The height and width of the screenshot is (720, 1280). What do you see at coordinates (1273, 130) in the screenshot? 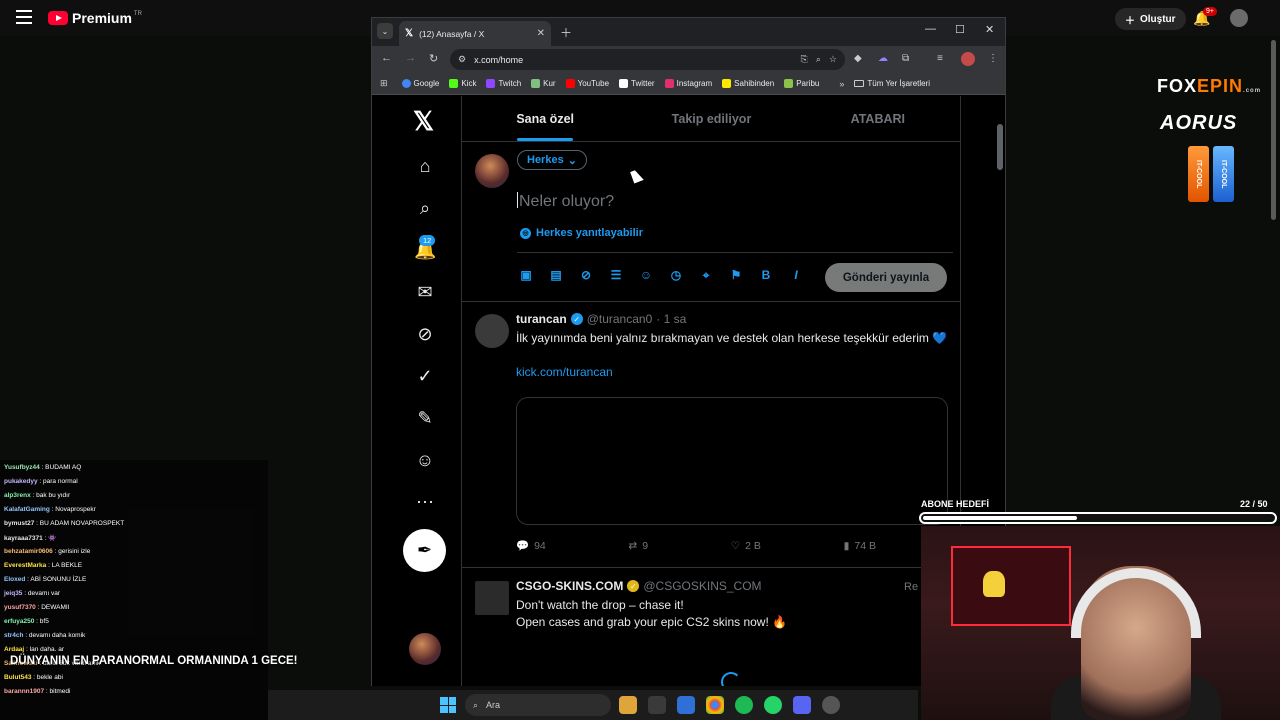
I see `page-scrollbar` at bounding box center [1273, 130].